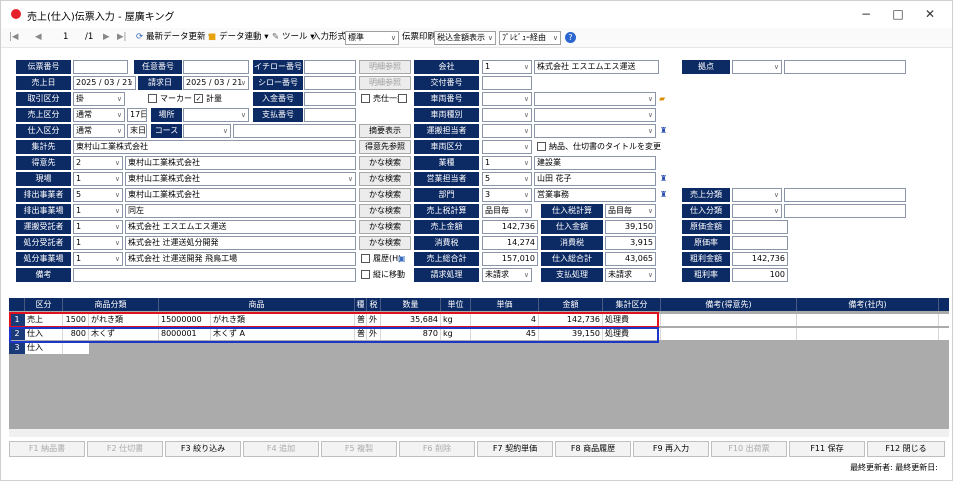  What do you see at coordinates (385, 147) in the screenshot?
I see `customer-ref-button: 得意先参照` at bounding box center [385, 147].